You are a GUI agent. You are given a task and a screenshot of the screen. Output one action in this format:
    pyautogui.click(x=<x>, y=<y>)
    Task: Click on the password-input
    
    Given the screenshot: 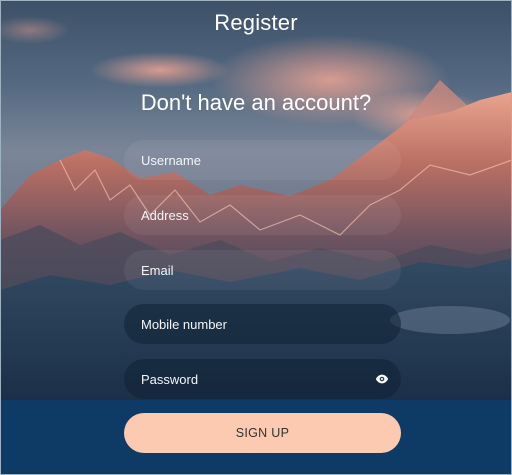 What is the action you would take?
    pyautogui.click(x=262, y=379)
    